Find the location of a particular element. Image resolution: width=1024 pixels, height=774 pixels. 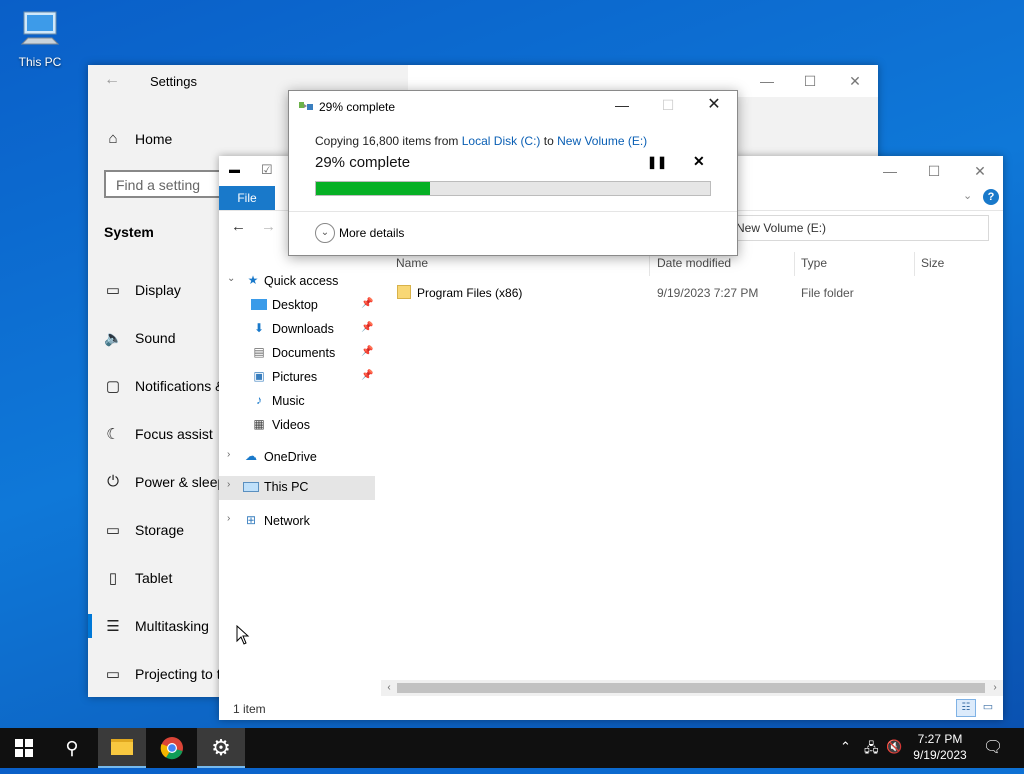

chevron-up-icon: ⌃ is located at coordinates (845, 747).